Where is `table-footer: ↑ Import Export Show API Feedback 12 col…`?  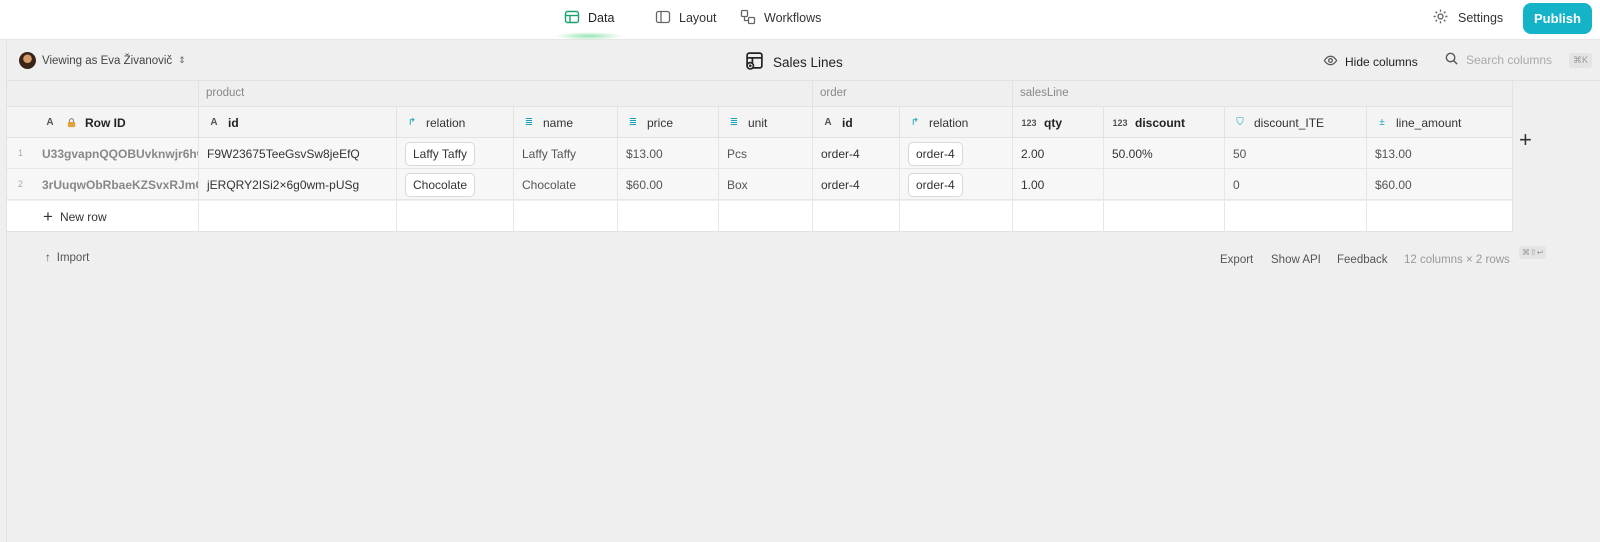 table-footer: ↑ Import Export Show API Feedback 12 col… is located at coordinates (803, 262).